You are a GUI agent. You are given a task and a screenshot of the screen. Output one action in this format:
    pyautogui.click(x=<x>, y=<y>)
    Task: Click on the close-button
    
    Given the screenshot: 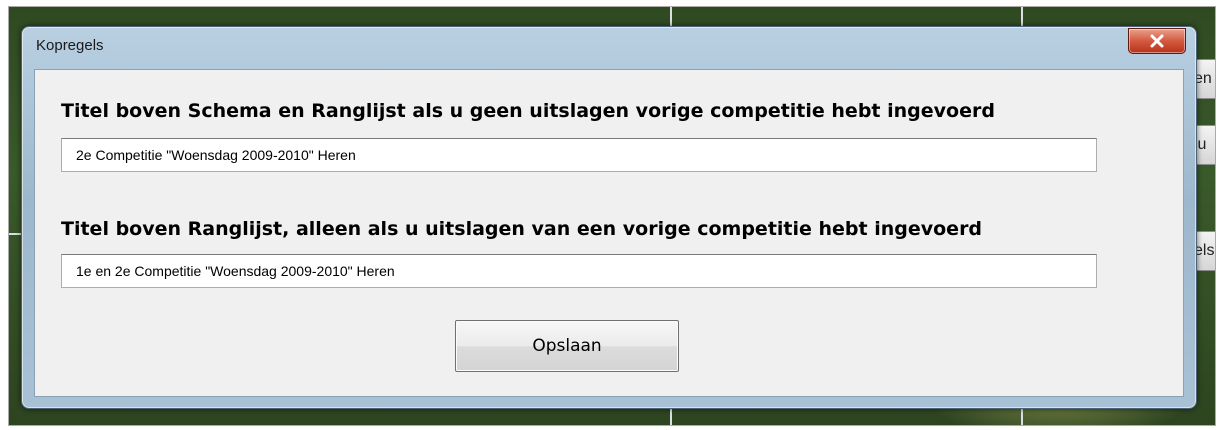 What is the action you would take?
    pyautogui.click(x=1157, y=41)
    